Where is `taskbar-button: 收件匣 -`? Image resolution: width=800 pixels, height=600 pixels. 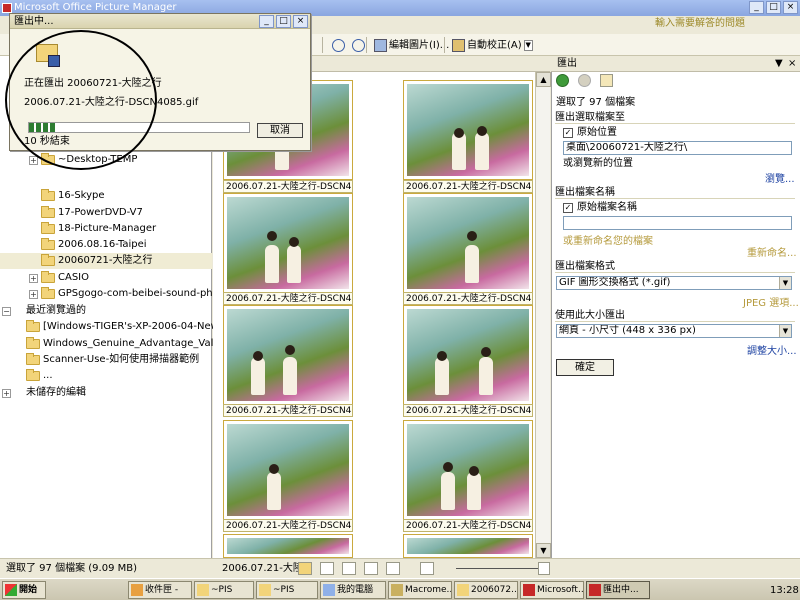
taskbar-button: 收件匣 - is located at coordinates (160, 590).